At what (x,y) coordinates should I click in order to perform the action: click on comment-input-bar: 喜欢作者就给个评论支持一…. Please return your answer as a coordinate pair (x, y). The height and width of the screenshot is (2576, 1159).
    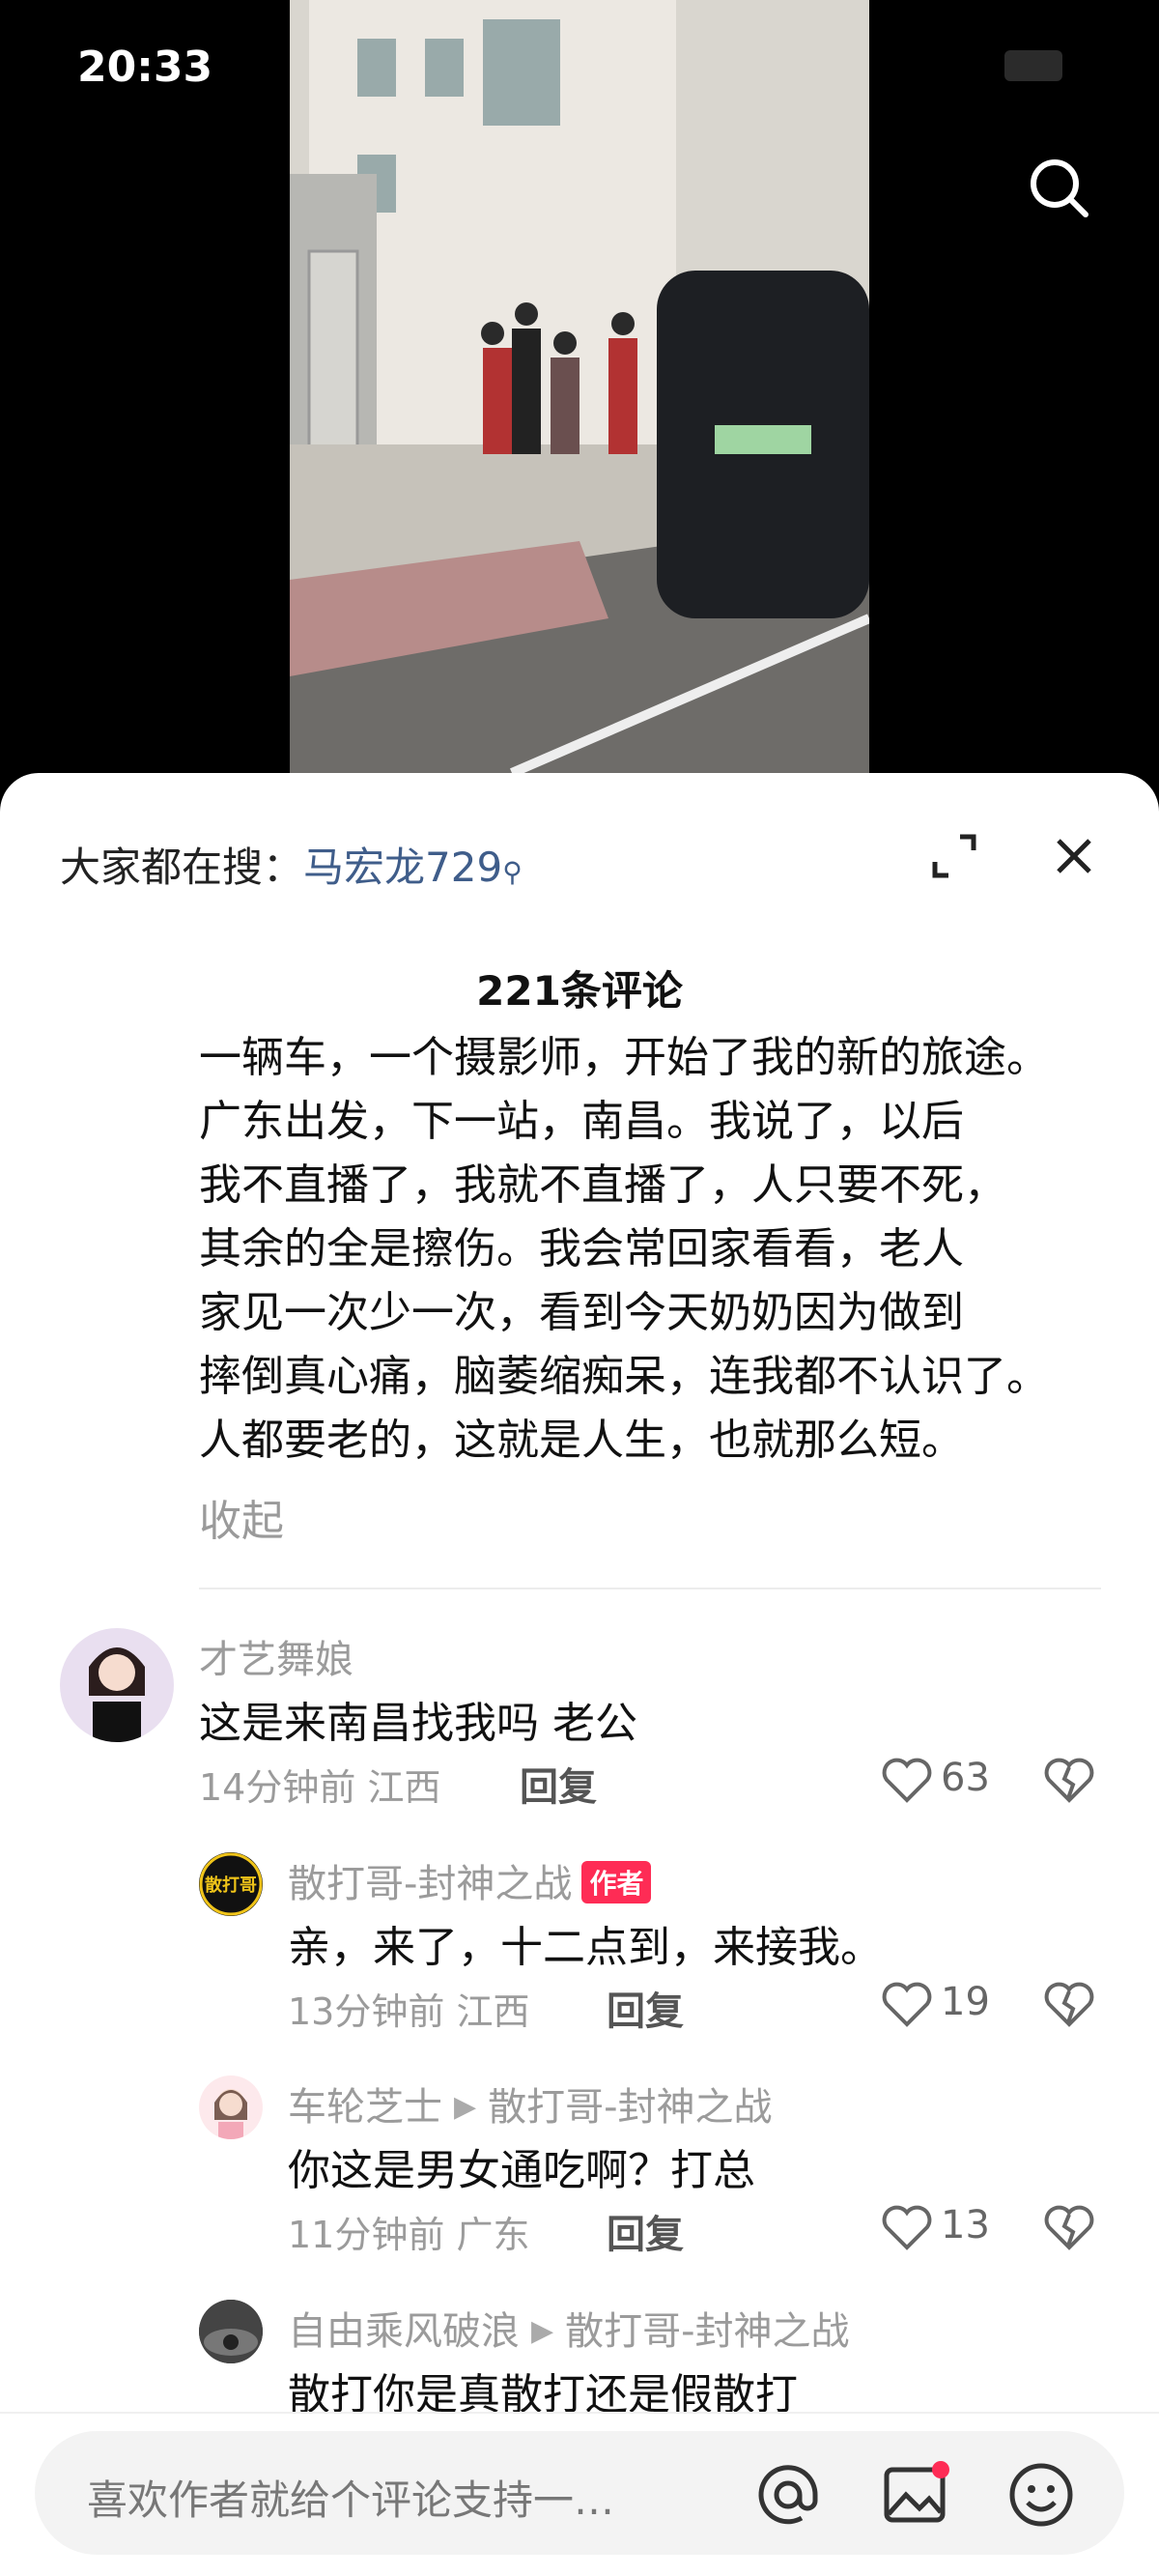
    Looking at the image, I should click on (579, 2494).